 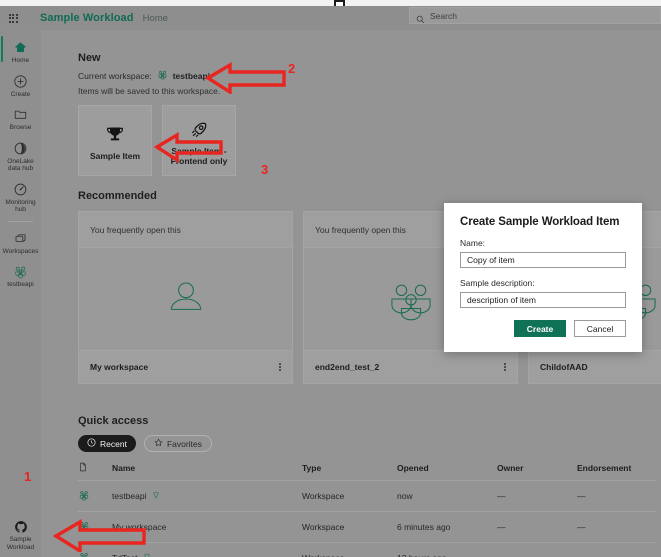 What do you see at coordinates (410, 366) in the screenshot?
I see `card-footer: end2end_test_2` at bounding box center [410, 366].